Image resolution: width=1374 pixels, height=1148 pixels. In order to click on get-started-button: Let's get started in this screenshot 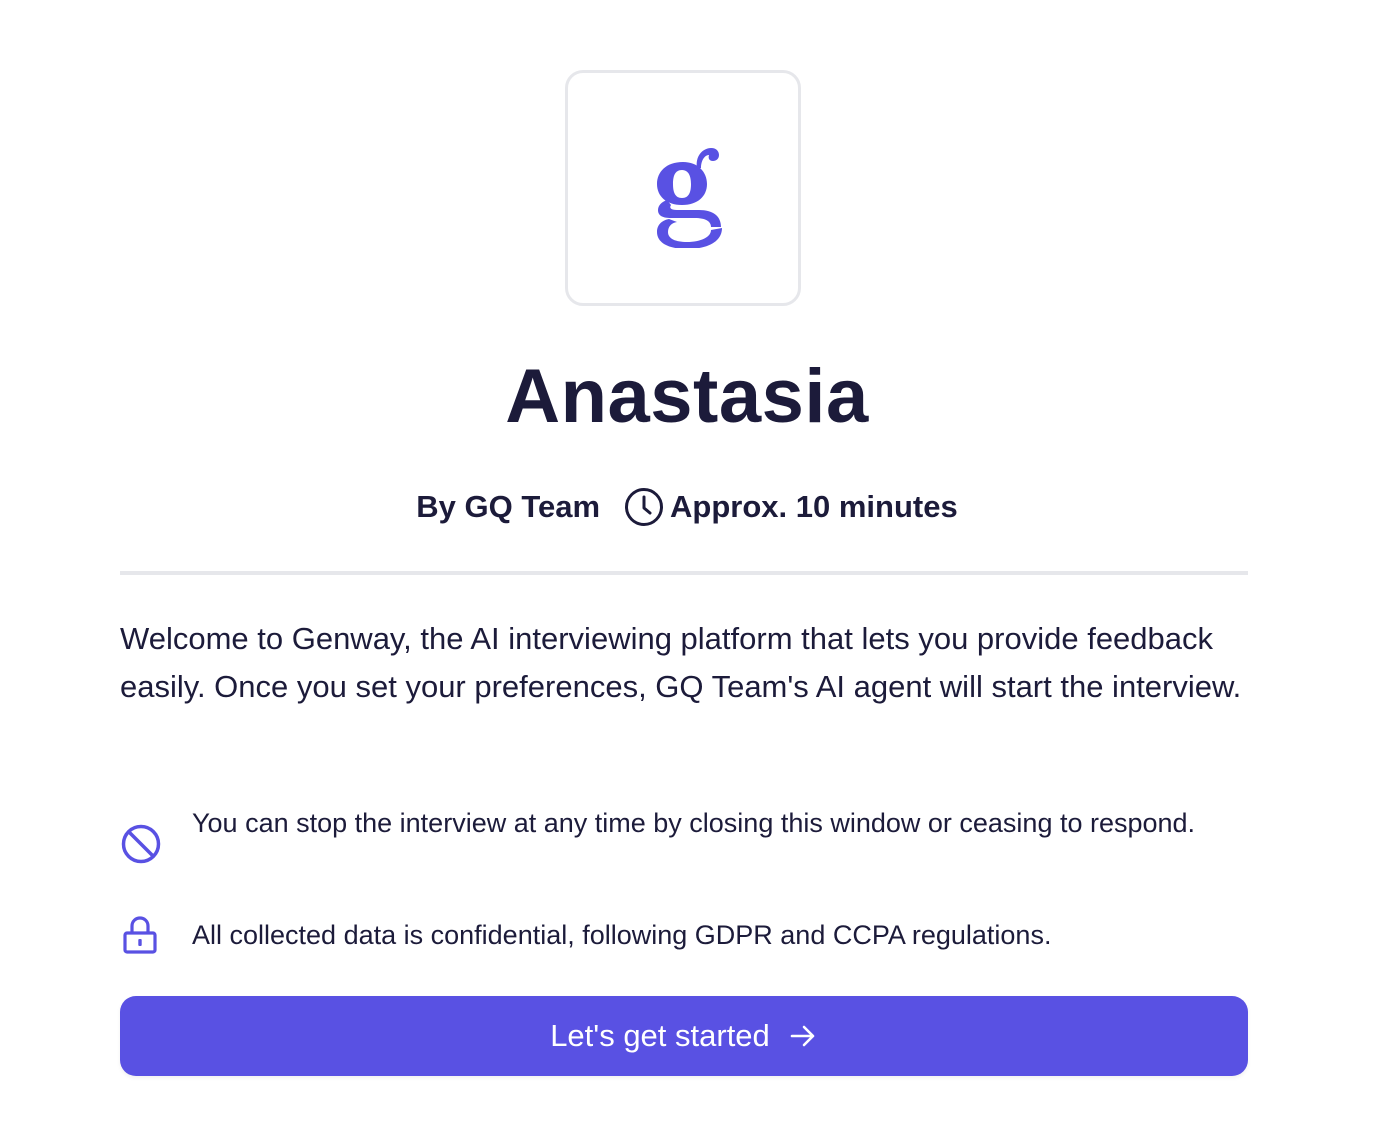, I will do `click(684, 1036)`.